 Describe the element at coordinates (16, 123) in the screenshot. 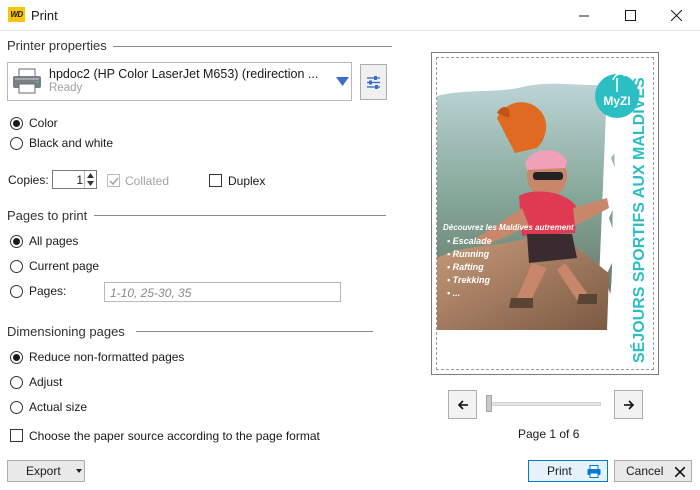

I see `color-radio` at that location.